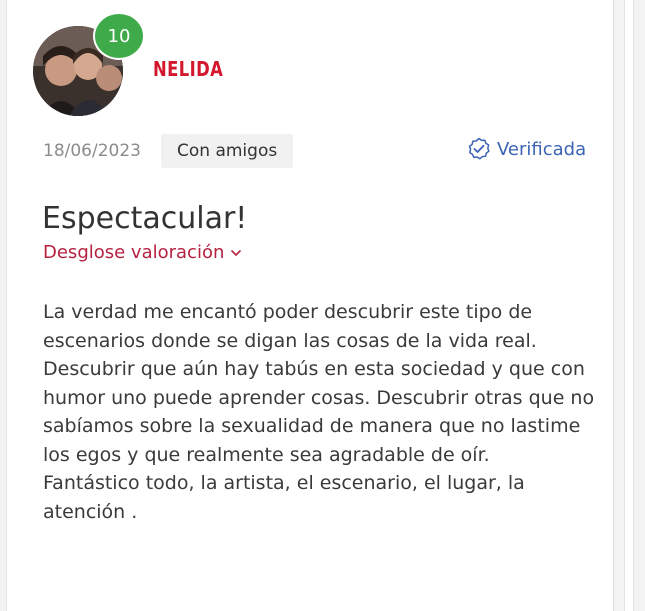 This screenshot has width=645, height=611. What do you see at coordinates (134, 252) in the screenshot?
I see `rating-breakdown-label: Desglose valoración` at bounding box center [134, 252].